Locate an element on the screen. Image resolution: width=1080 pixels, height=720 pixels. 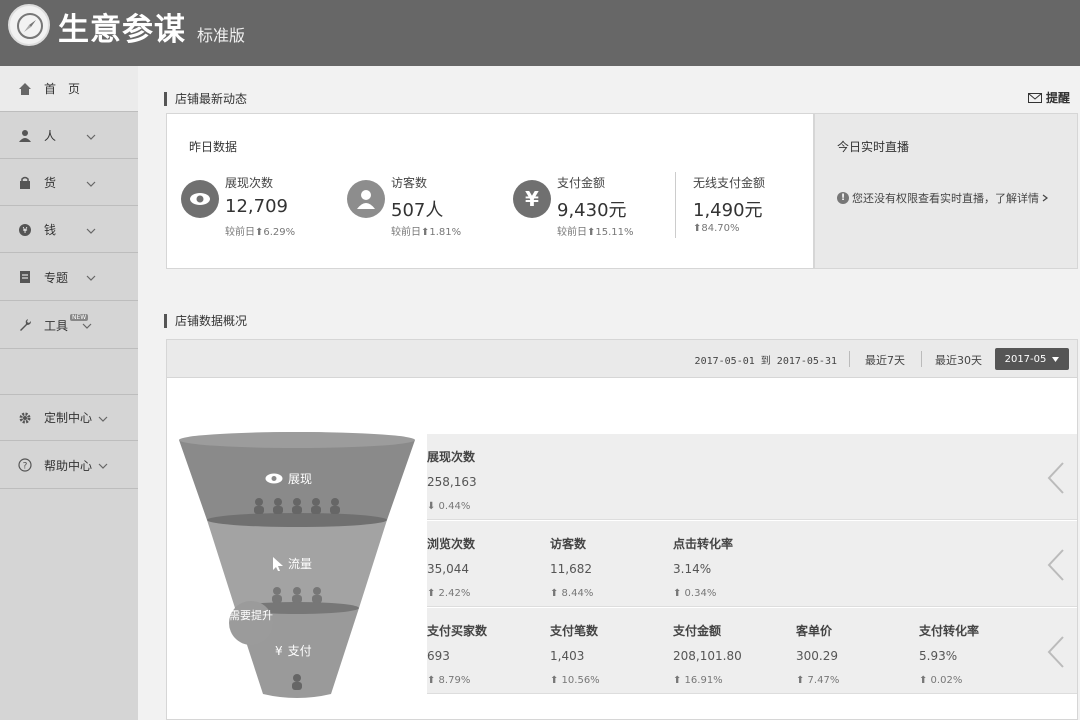
coin-icon: ¥ is located at coordinates (25, 229).